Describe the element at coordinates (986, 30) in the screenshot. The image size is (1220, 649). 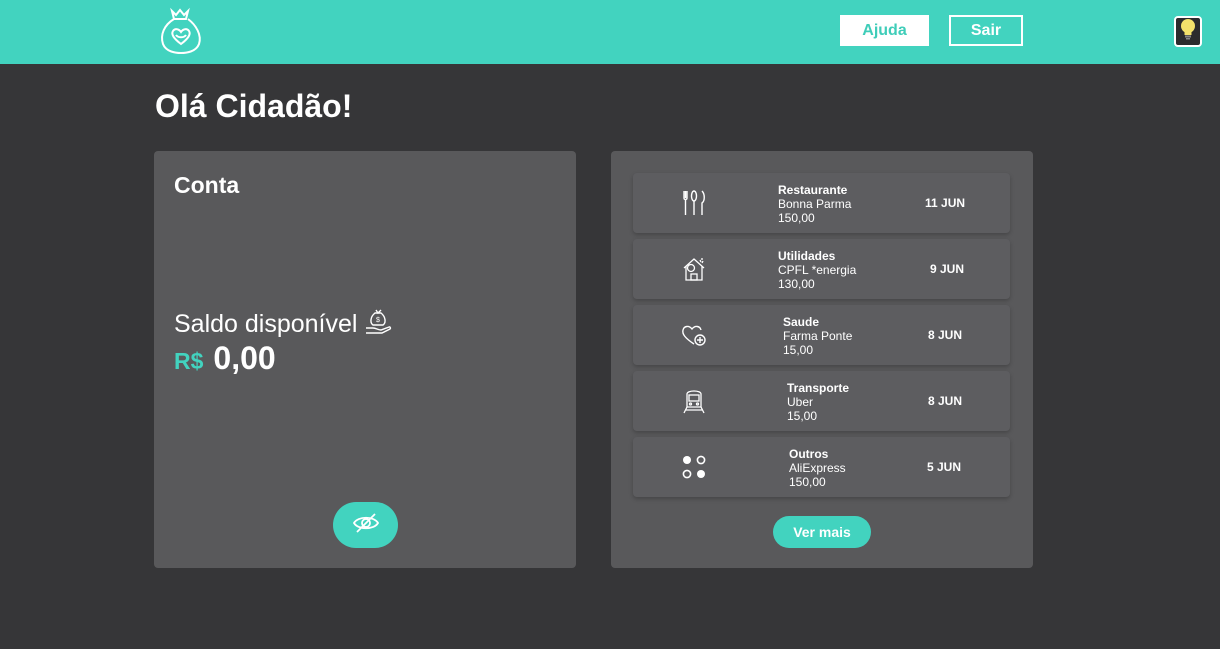
I see `logout-button: Sair` at that location.